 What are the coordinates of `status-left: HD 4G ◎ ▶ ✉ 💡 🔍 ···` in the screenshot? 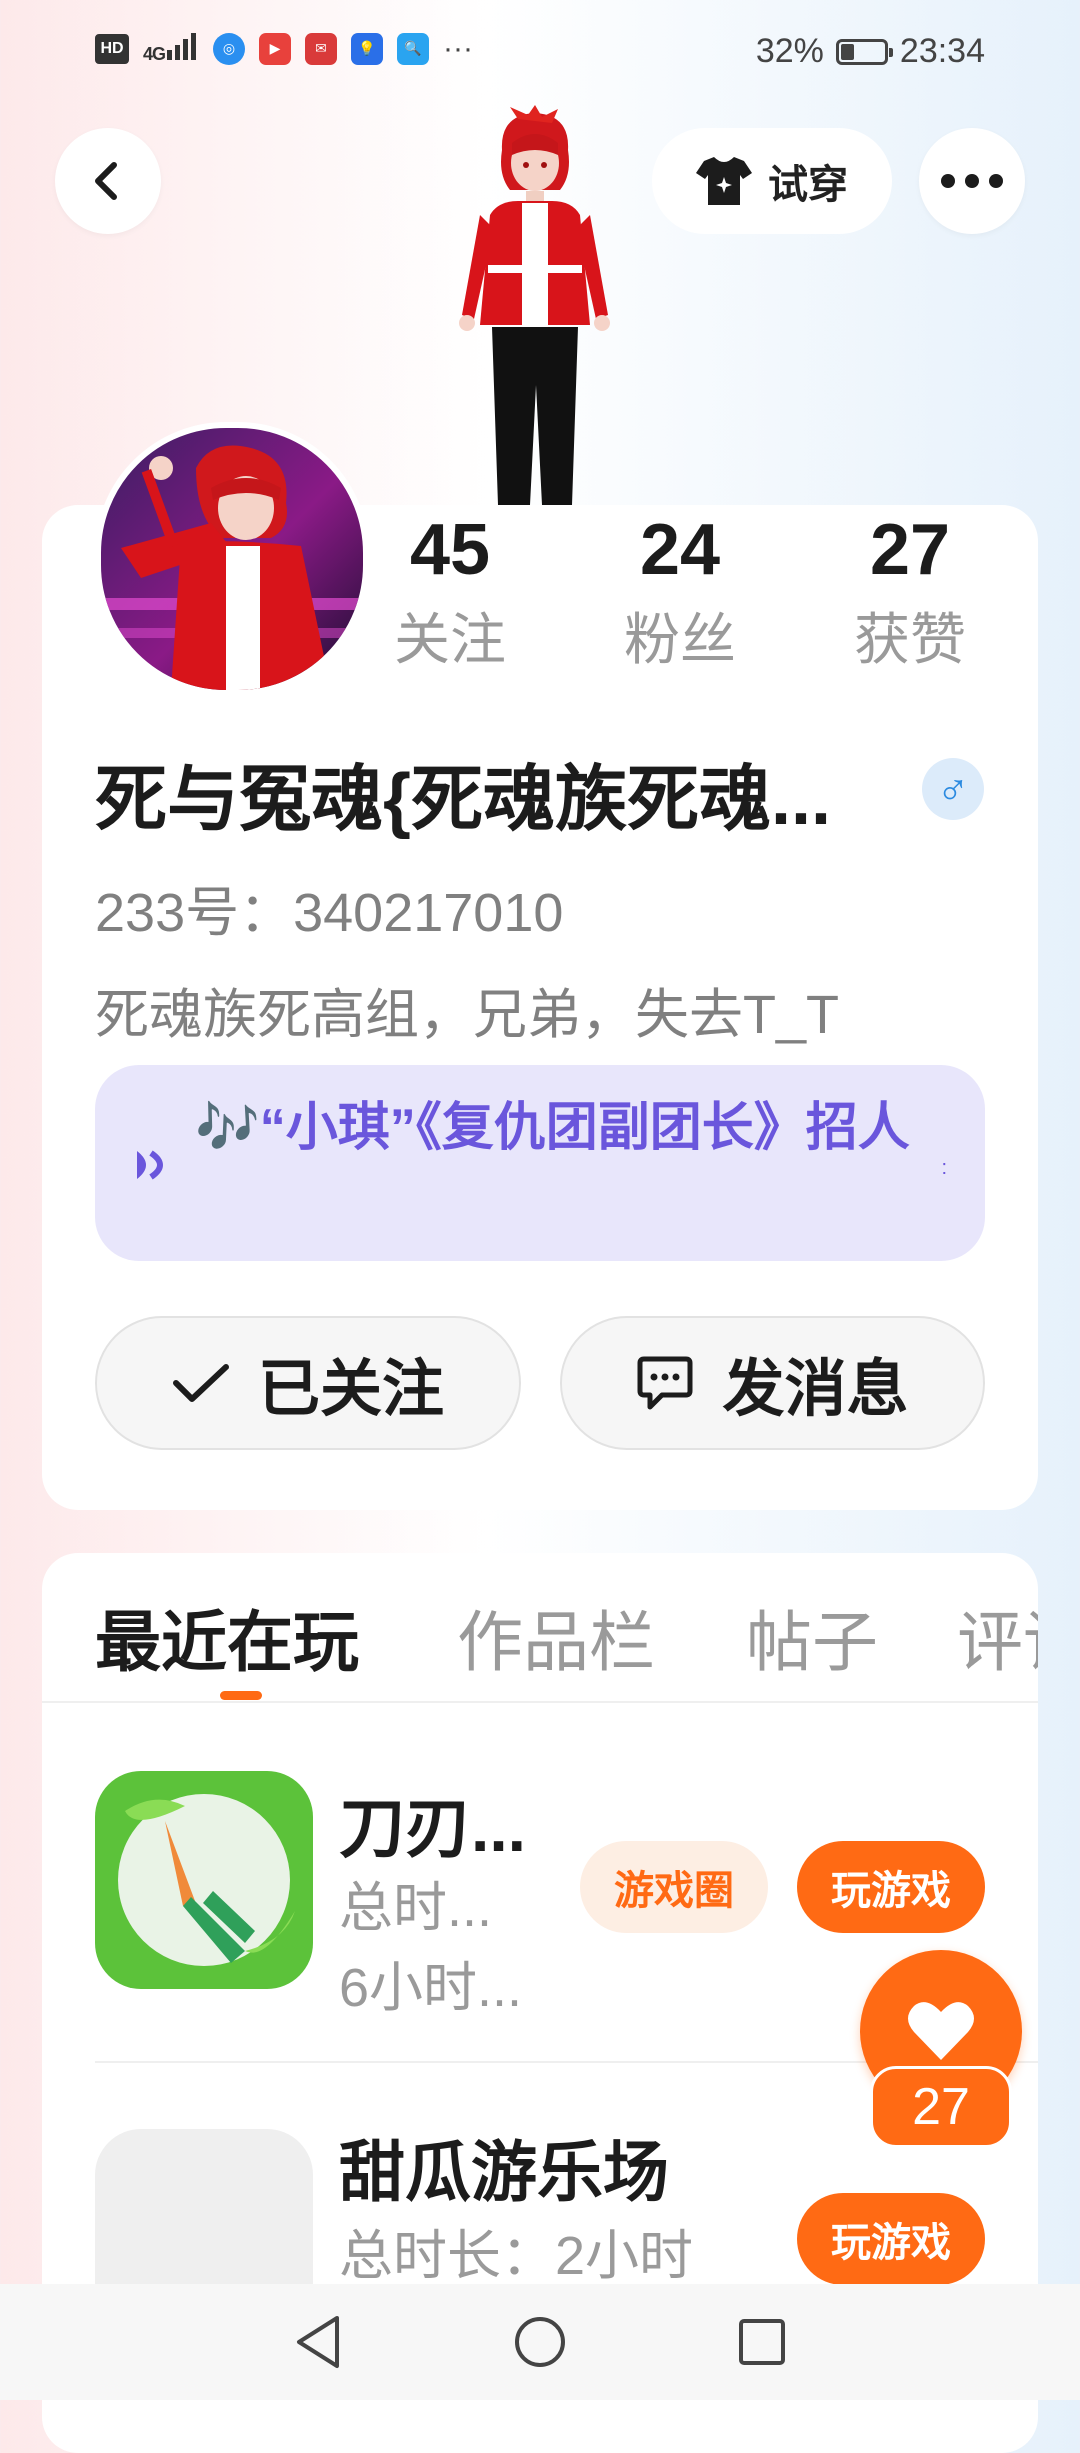 It's located at (284, 48).